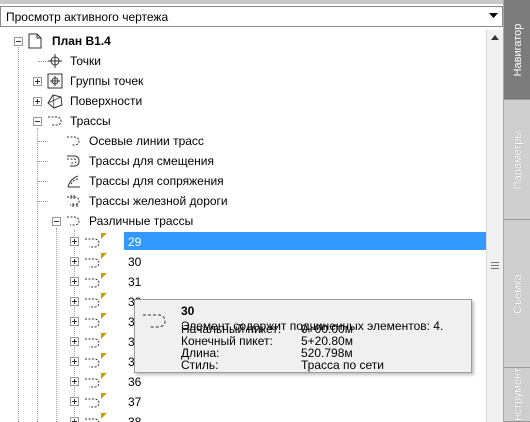 This screenshot has width=530, height=422. Describe the element at coordinates (134, 382) in the screenshot. I see `alignment-item-label: 36` at that location.